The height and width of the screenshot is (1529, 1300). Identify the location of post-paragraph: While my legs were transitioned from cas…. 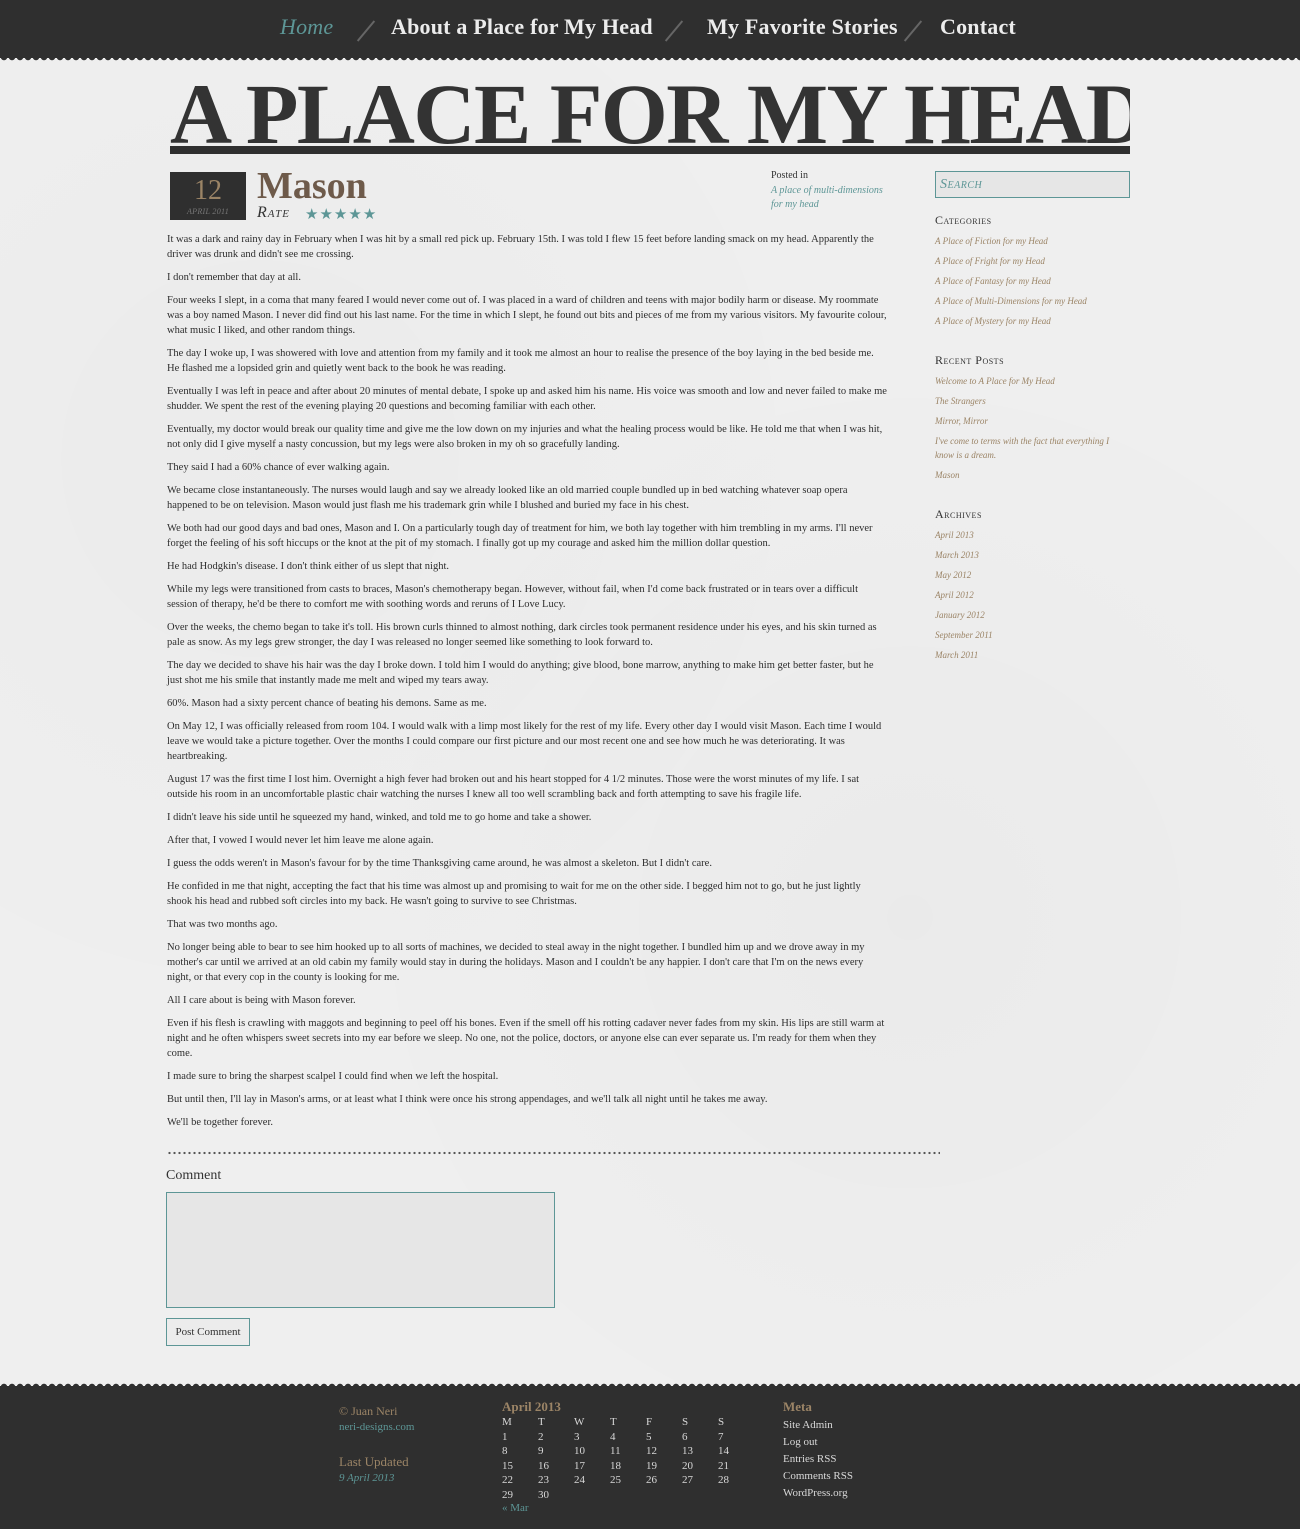
(512, 597).